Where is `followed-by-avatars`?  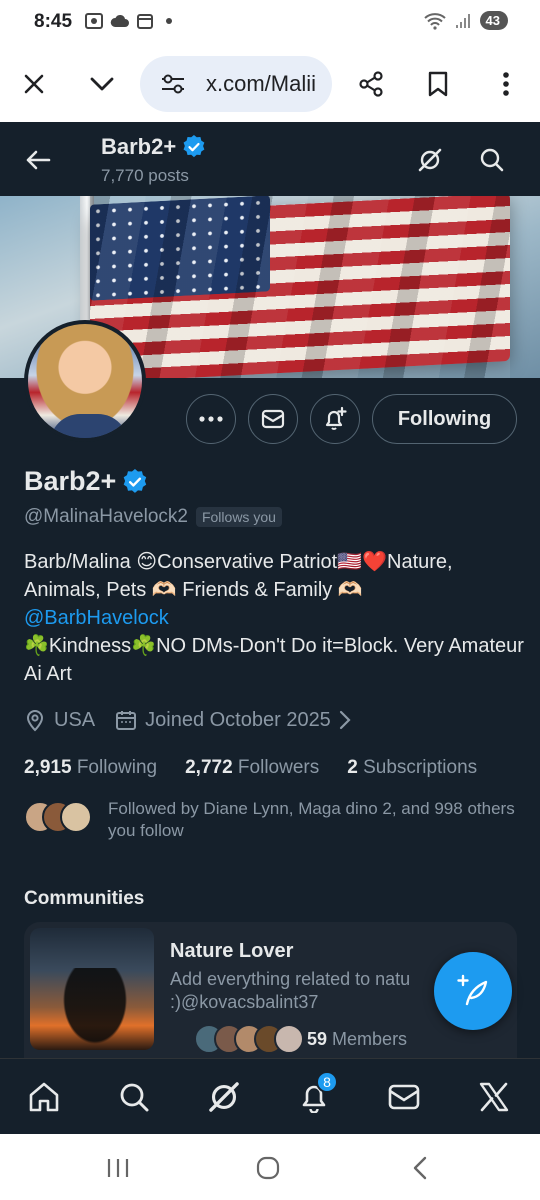
followed-by-avatars is located at coordinates (59, 818).